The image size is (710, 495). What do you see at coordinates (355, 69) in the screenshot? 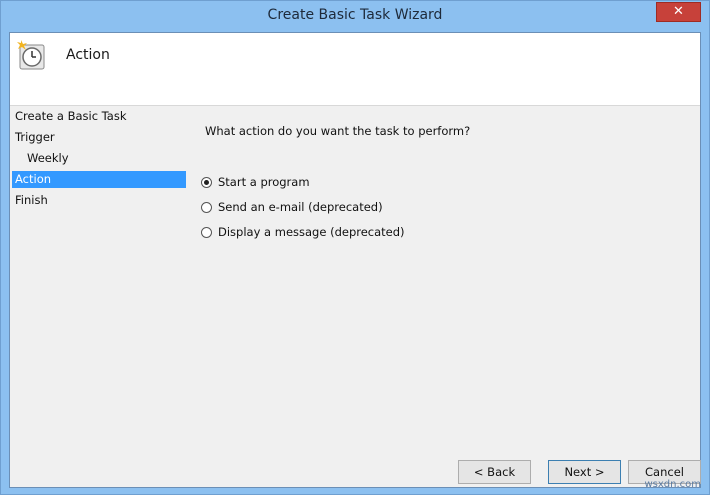
I see `wizard-header: Action` at bounding box center [355, 69].